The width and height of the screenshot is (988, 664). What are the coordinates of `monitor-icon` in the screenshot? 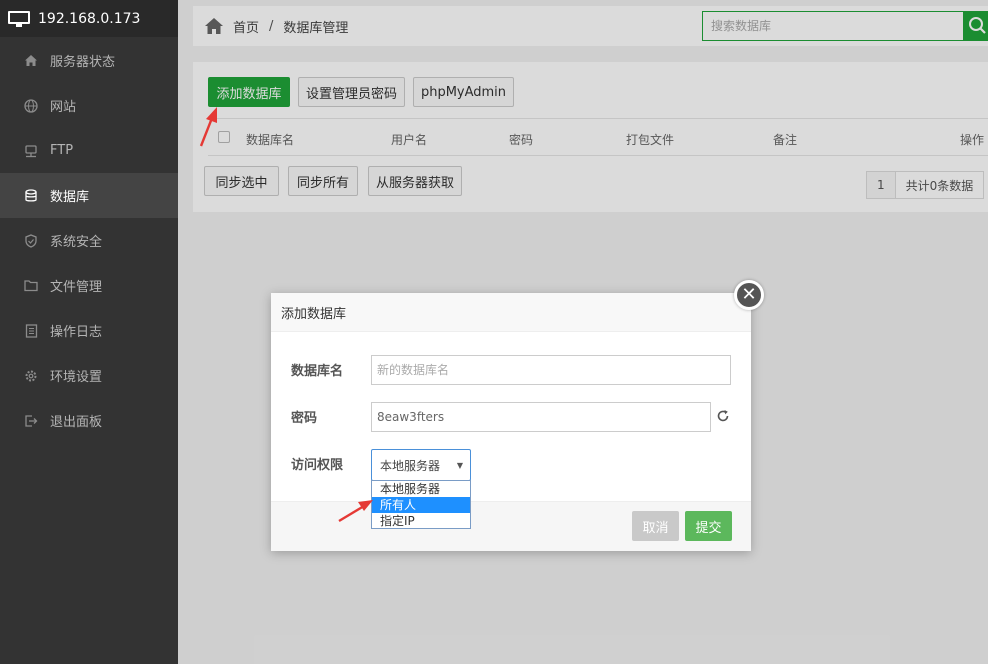 It's located at (19, 18).